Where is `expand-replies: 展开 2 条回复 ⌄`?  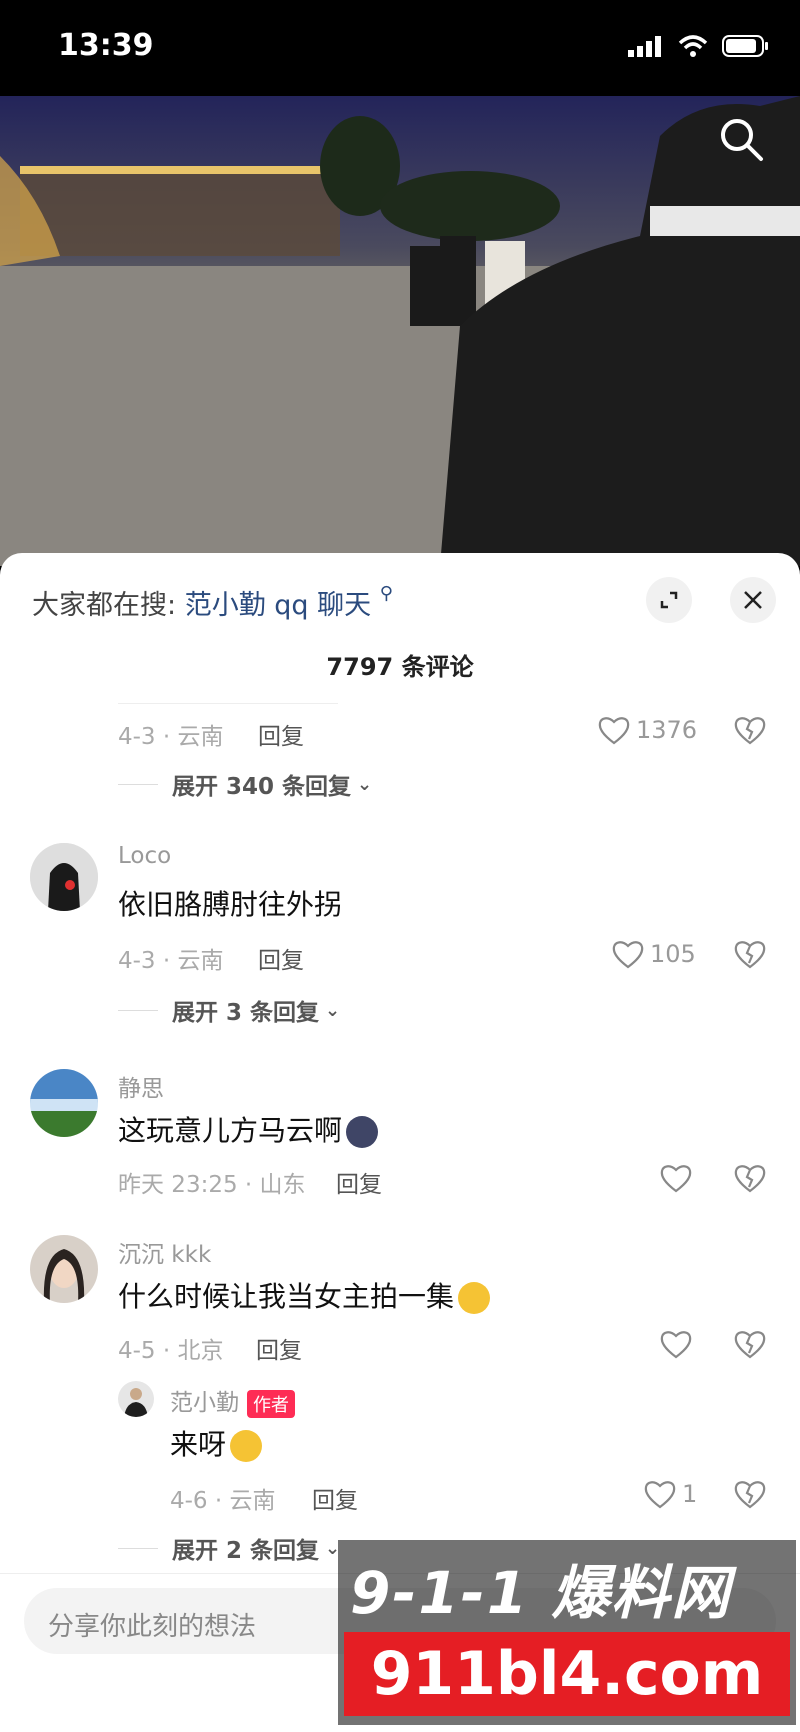
expand-replies: 展开 2 条回复 ⌄ is located at coordinates (229, 1548).